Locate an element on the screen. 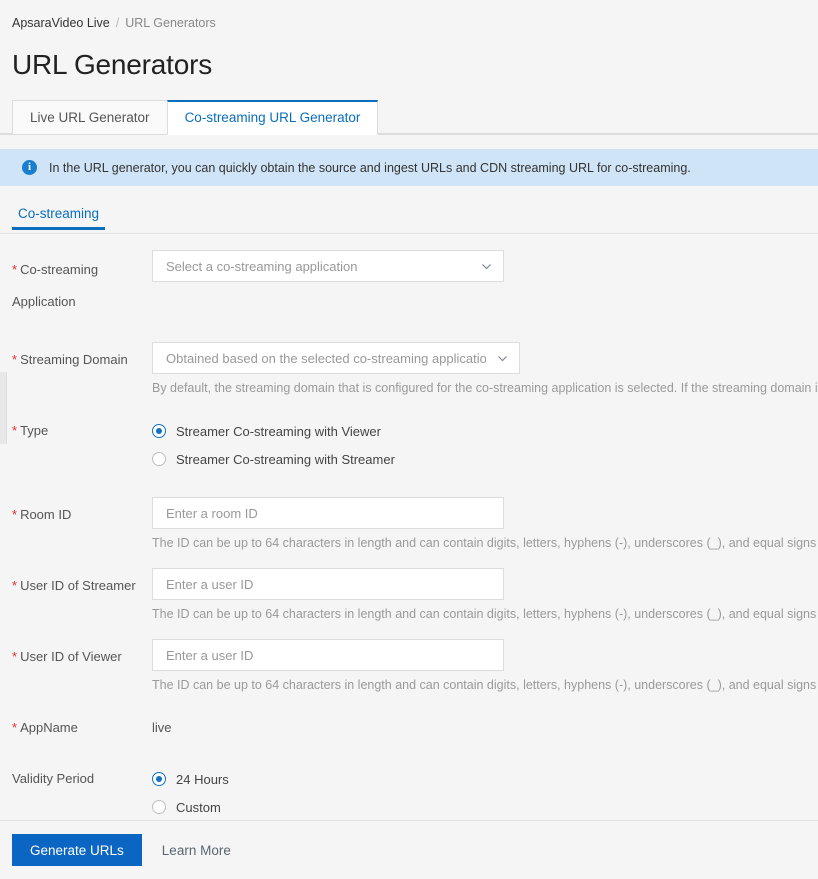 This screenshot has width=818, height=879. action-bar: Generate URLs Learn More is located at coordinates (409, 849).